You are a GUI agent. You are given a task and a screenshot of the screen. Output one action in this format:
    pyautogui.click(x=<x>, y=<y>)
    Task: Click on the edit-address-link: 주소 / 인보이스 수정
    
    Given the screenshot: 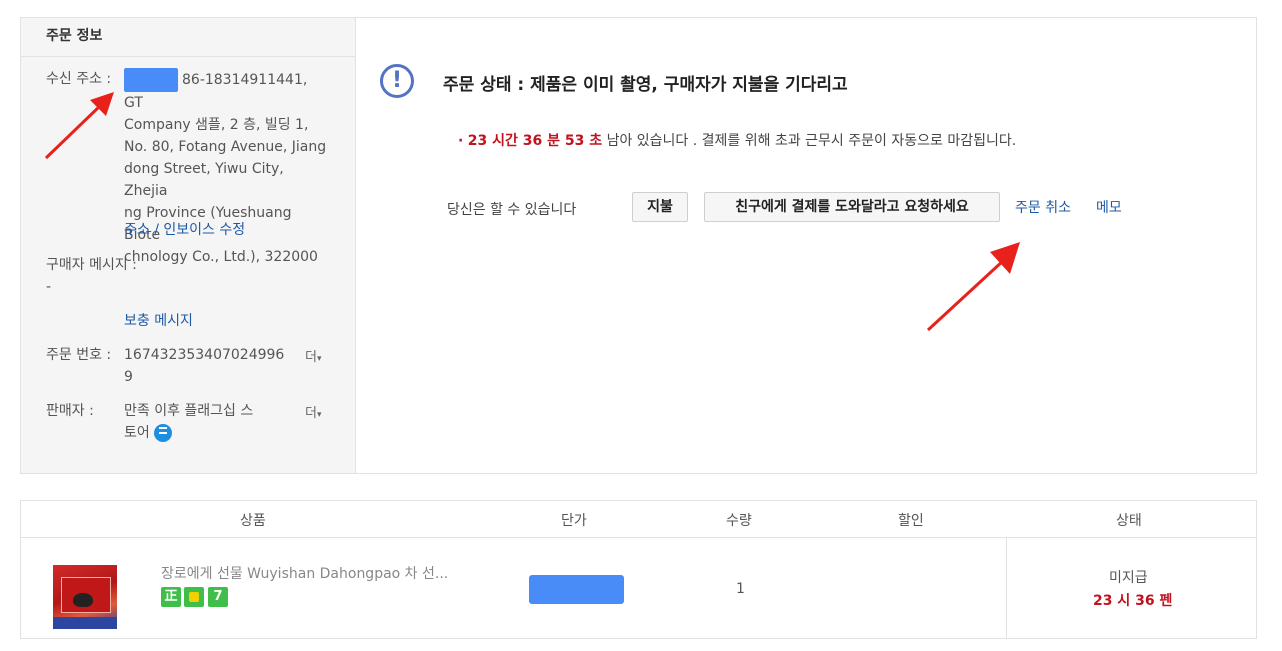 What is the action you would take?
    pyautogui.click(x=184, y=229)
    